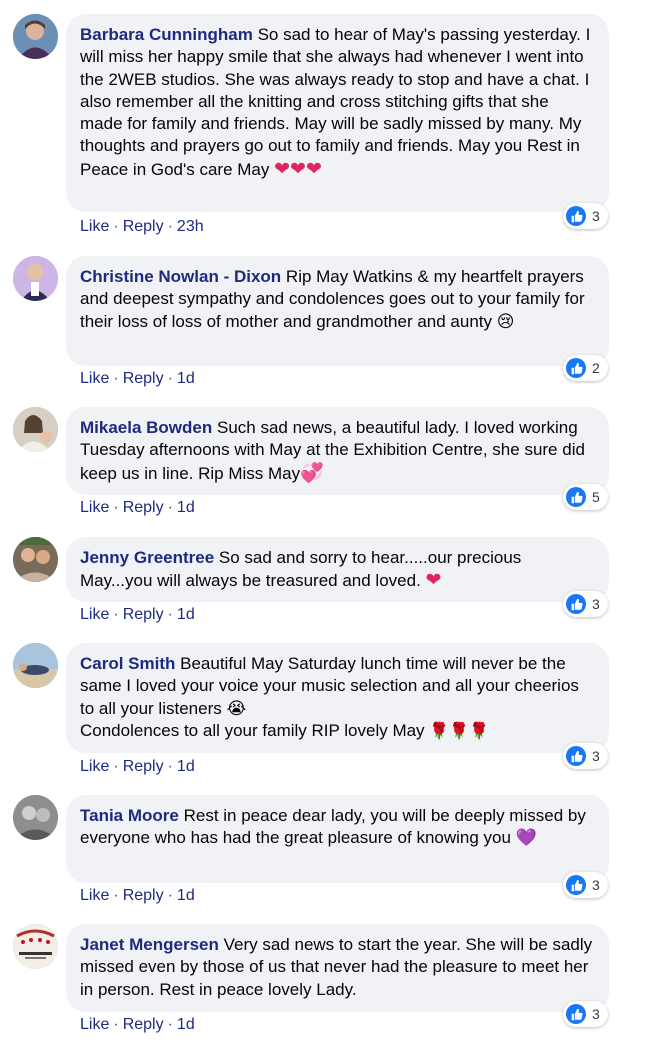  I want to click on reaction-number: 2, so click(596, 368).